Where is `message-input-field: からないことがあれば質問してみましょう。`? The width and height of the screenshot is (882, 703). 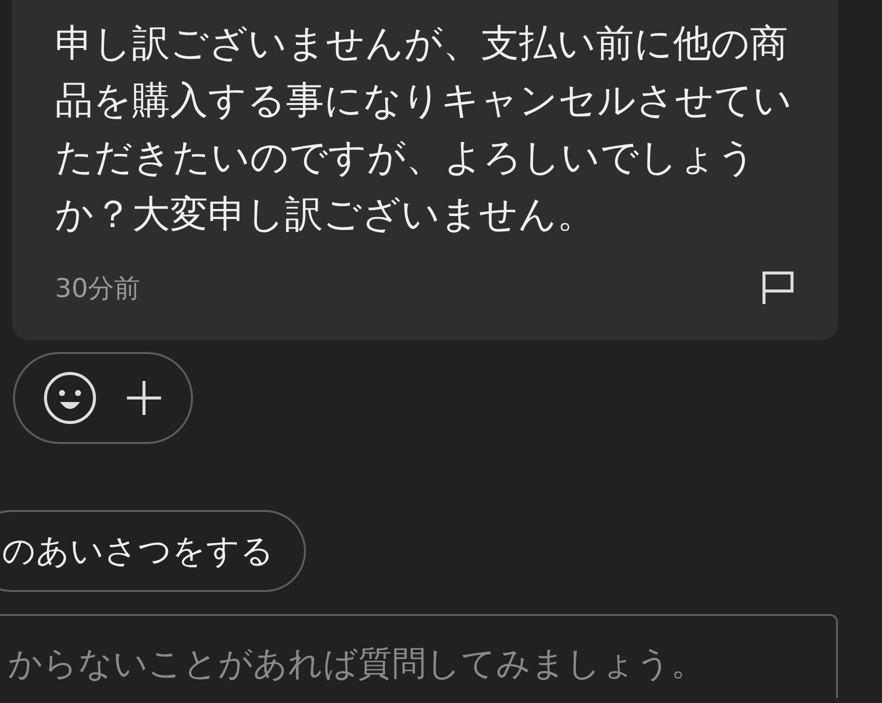
message-input-field: からないことがあれば質問してみましょう。 is located at coordinates (419, 656).